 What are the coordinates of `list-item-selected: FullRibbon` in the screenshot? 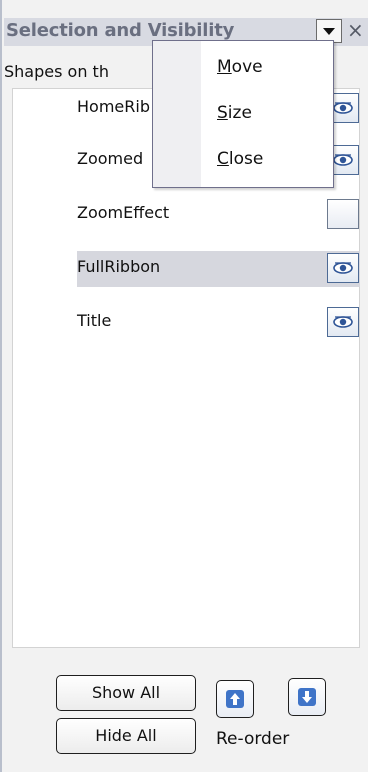 It's located at (218, 269).